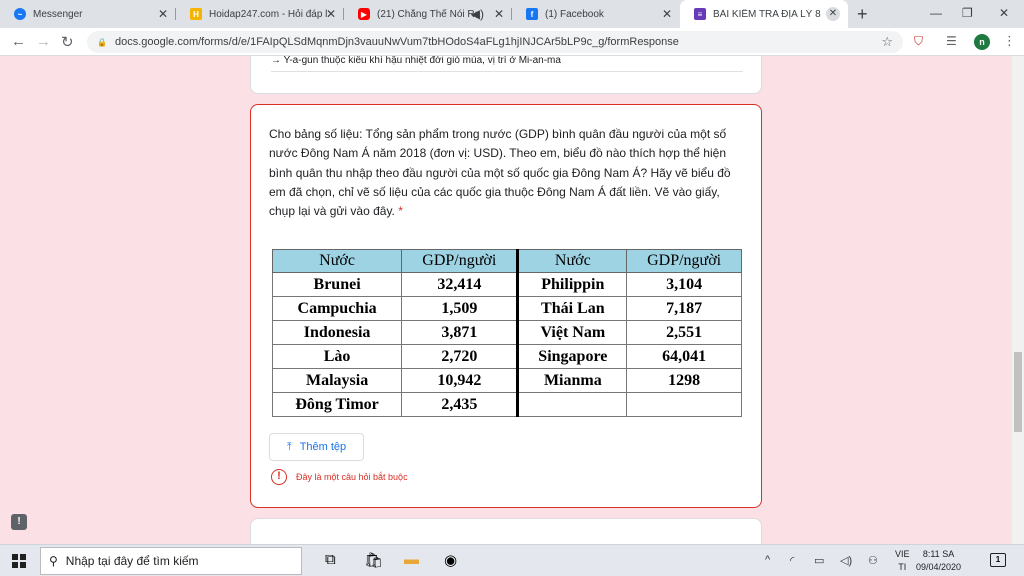  What do you see at coordinates (574, 14) in the screenshot?
I see `tab-title: (1) Facebook` at bounding box center [574, 14].